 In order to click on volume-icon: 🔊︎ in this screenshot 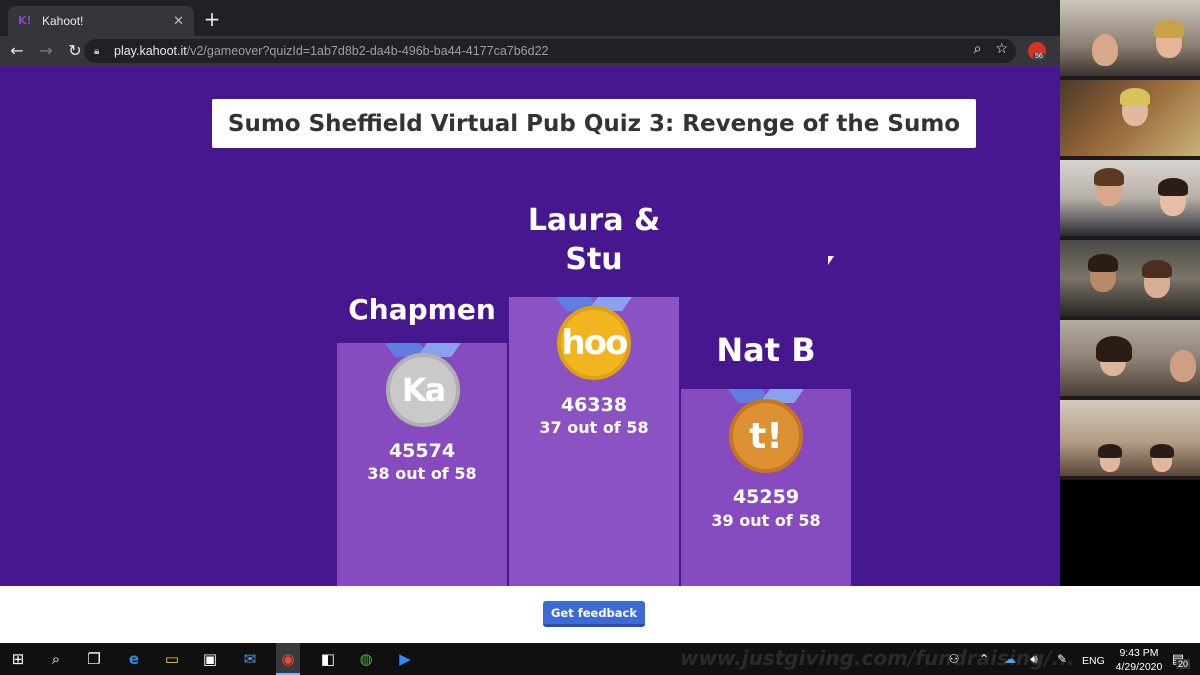, I will do `click(1034, 659)`.